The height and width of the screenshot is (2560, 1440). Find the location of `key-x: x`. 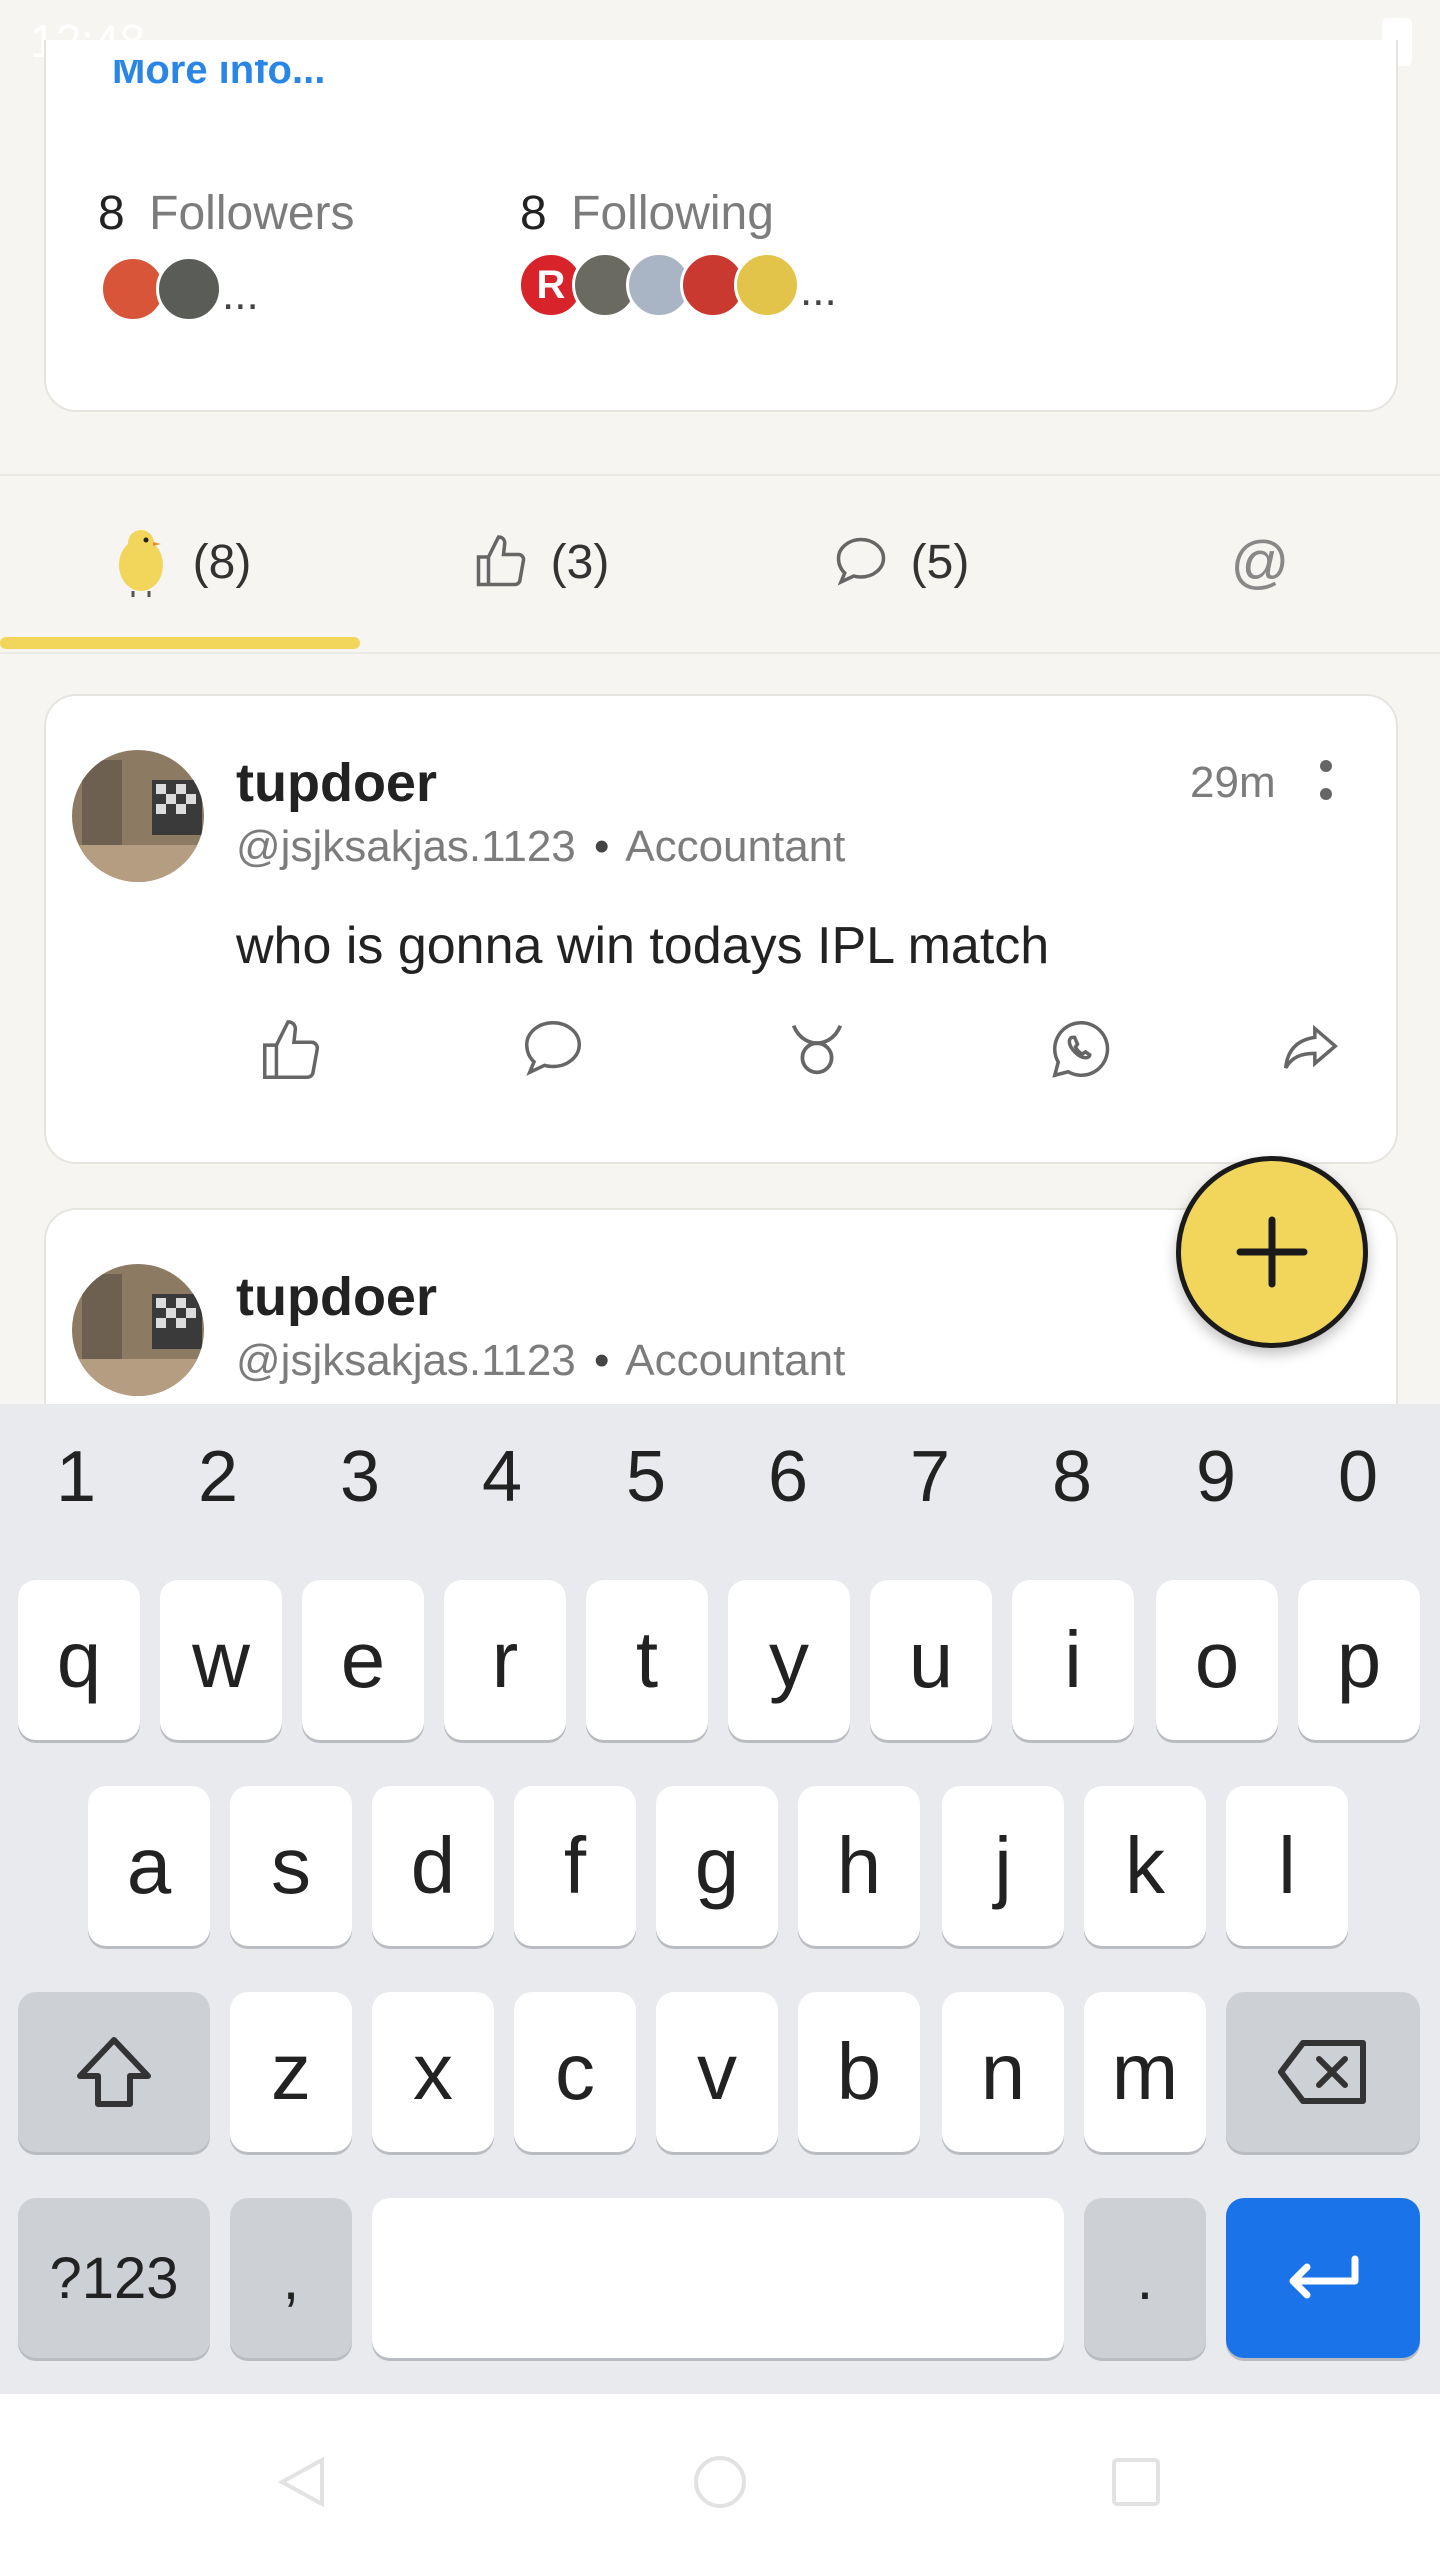

key-x: x is located at coordinates (433, 2072).